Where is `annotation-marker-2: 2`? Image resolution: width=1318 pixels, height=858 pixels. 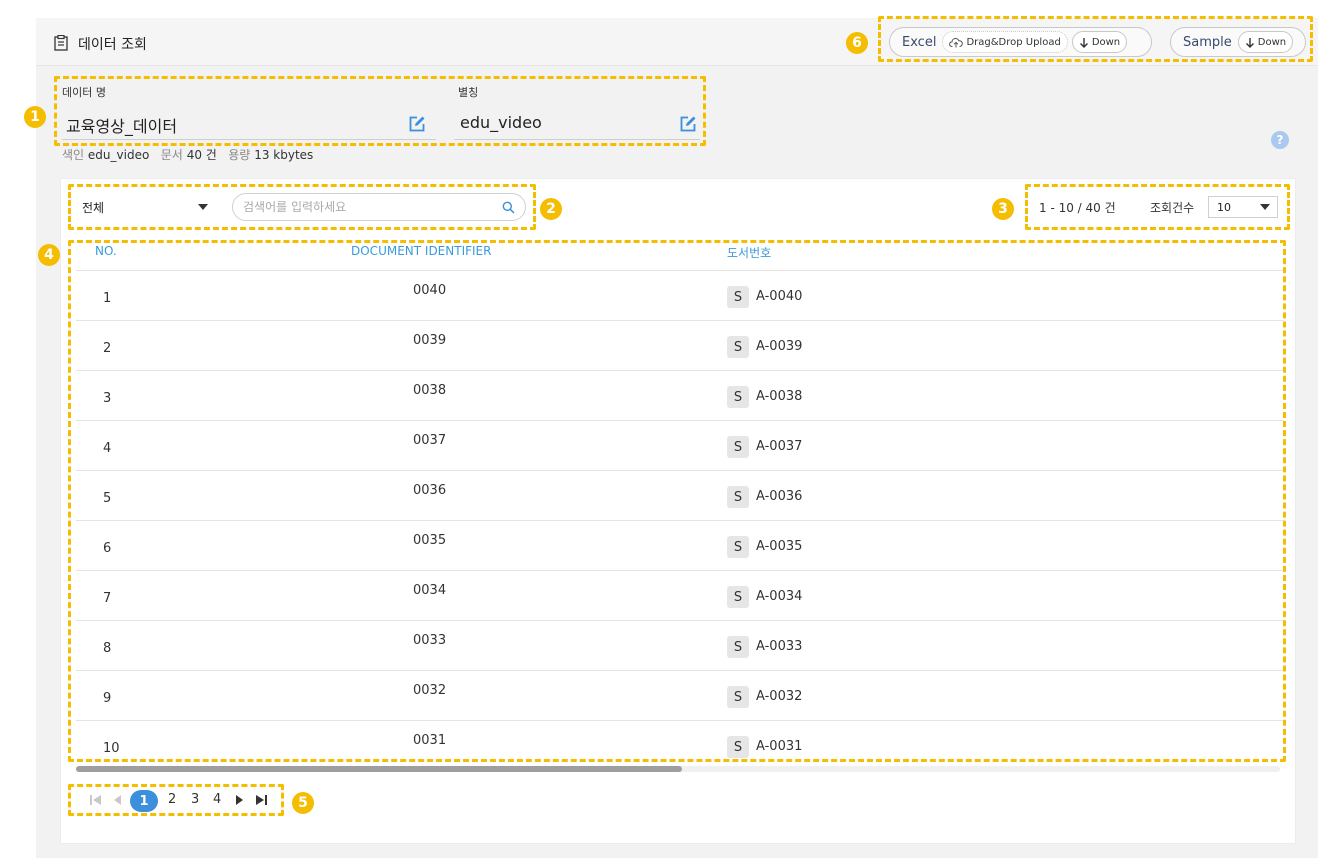
annotation-marker-2: 2 is located at coordinates (551, 209).